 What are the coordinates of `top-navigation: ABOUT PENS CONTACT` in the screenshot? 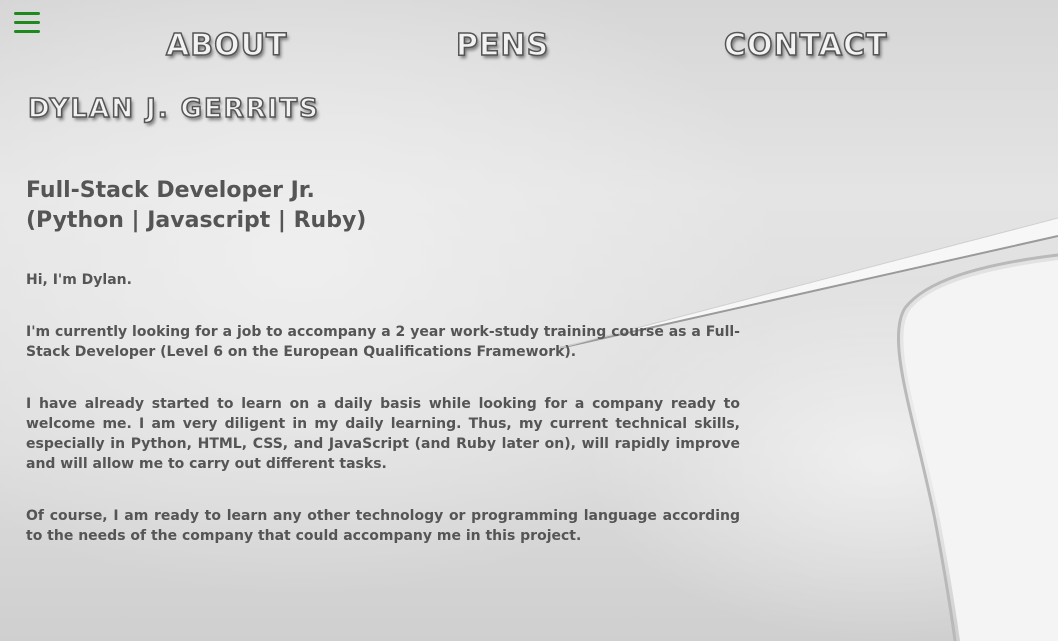 It's located at (529, 49).